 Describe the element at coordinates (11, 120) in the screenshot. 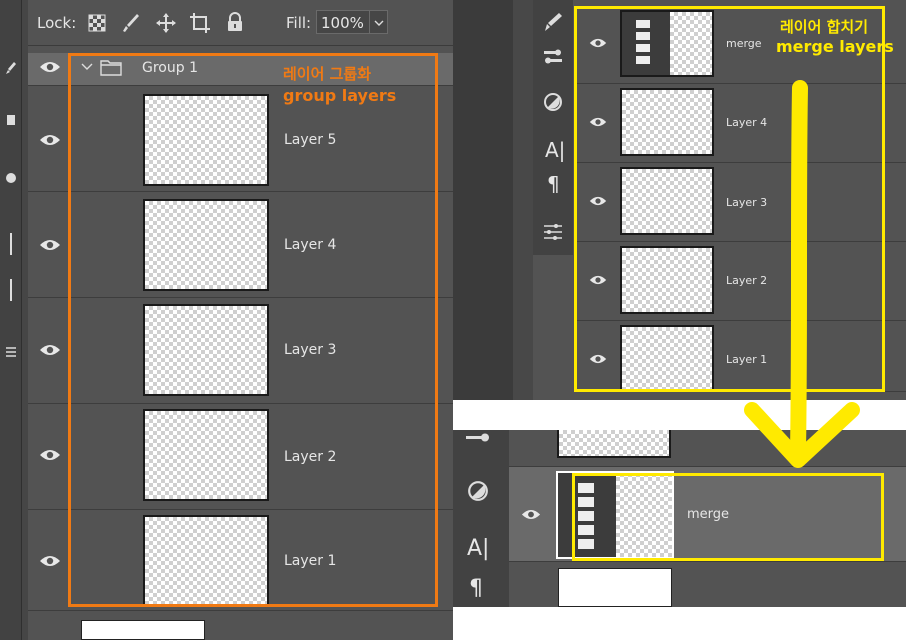

I see `stamp-tool-icon` at that location.